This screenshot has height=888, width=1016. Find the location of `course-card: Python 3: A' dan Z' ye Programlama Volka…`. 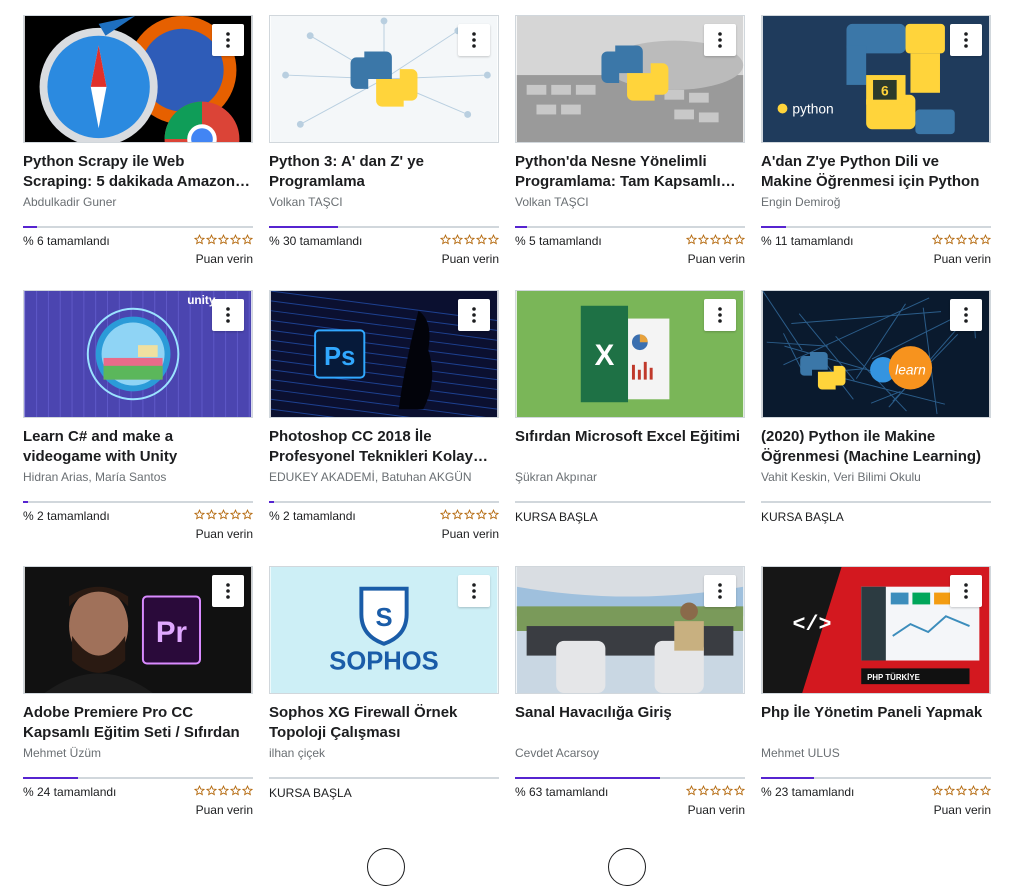

course-card: Python 3: A' dan Z' ye Programlama Volka… is located at coordinates (384, 140).